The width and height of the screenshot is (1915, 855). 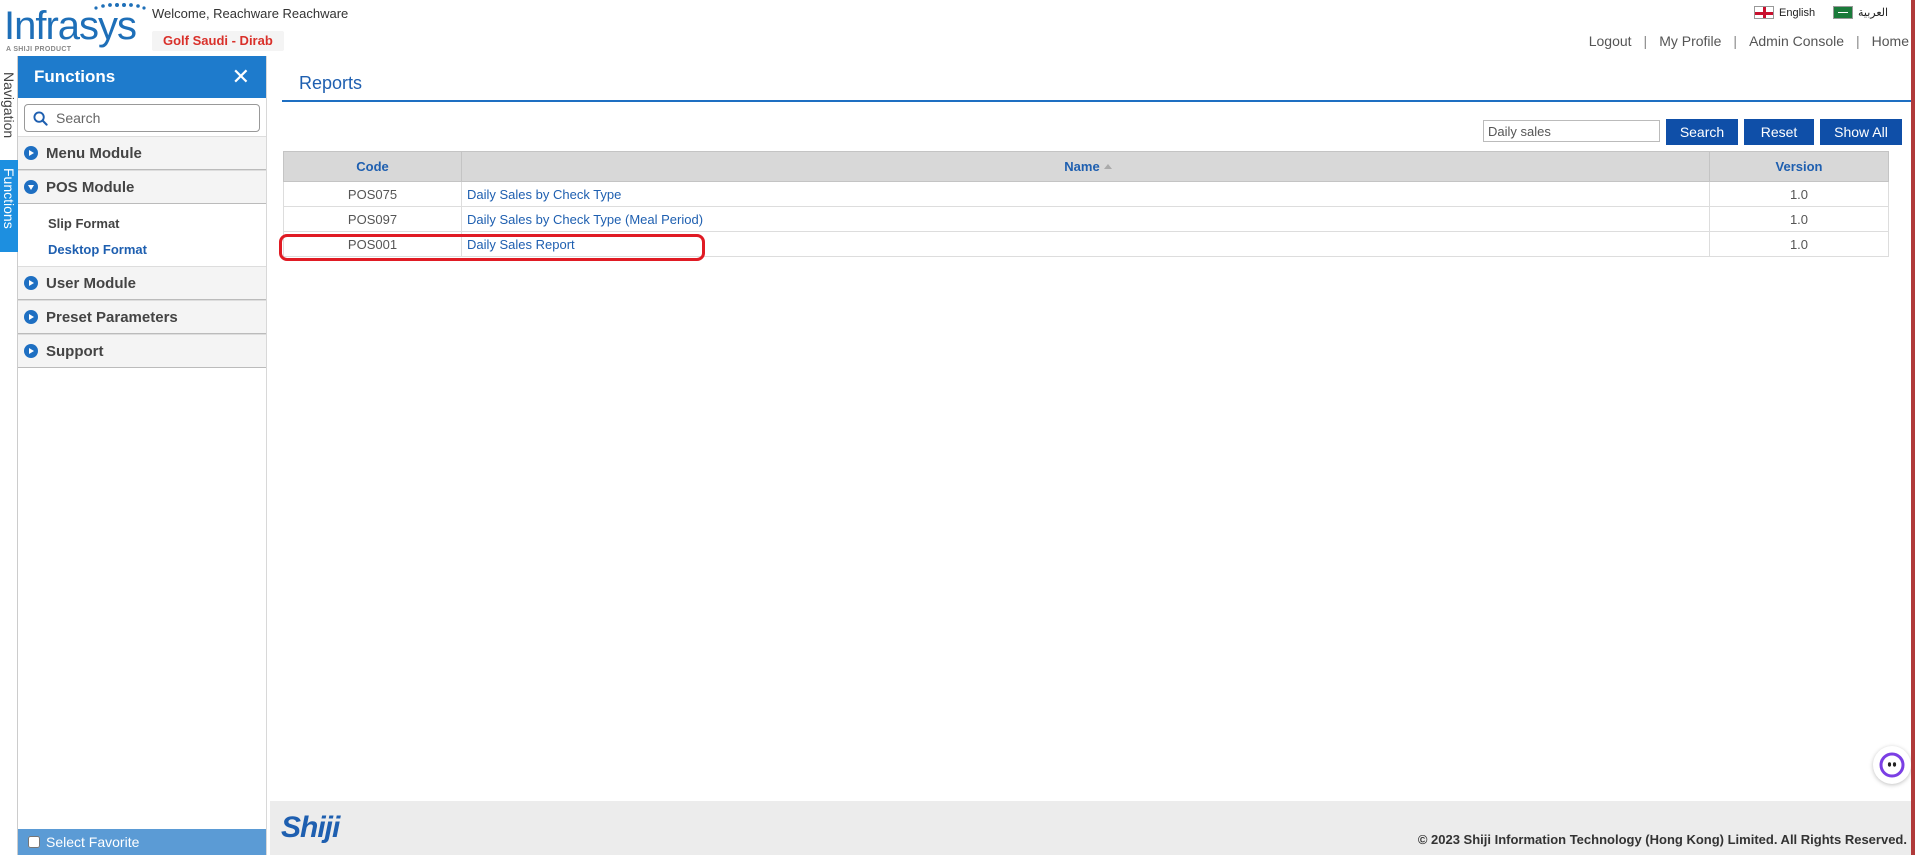 What do you see at coordinates (75, 76) in the screenshot?
I see `sidebar-title: Functions` at bounding box center [75, 76].